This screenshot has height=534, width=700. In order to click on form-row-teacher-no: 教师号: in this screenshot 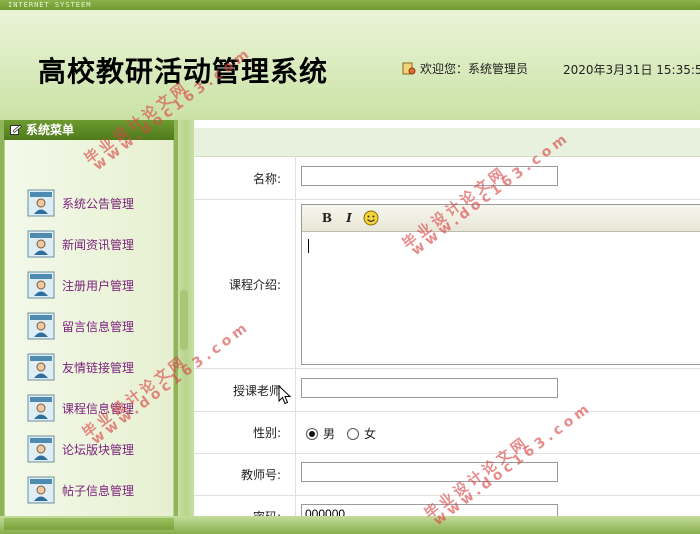, I will do `click(447, 475)`.